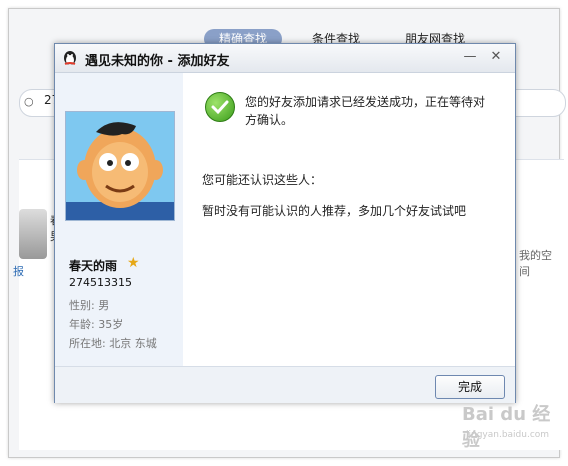 This screenshot has height=466, width=568. I want to click on my-space-link: 我的空间, so click(539, 263).